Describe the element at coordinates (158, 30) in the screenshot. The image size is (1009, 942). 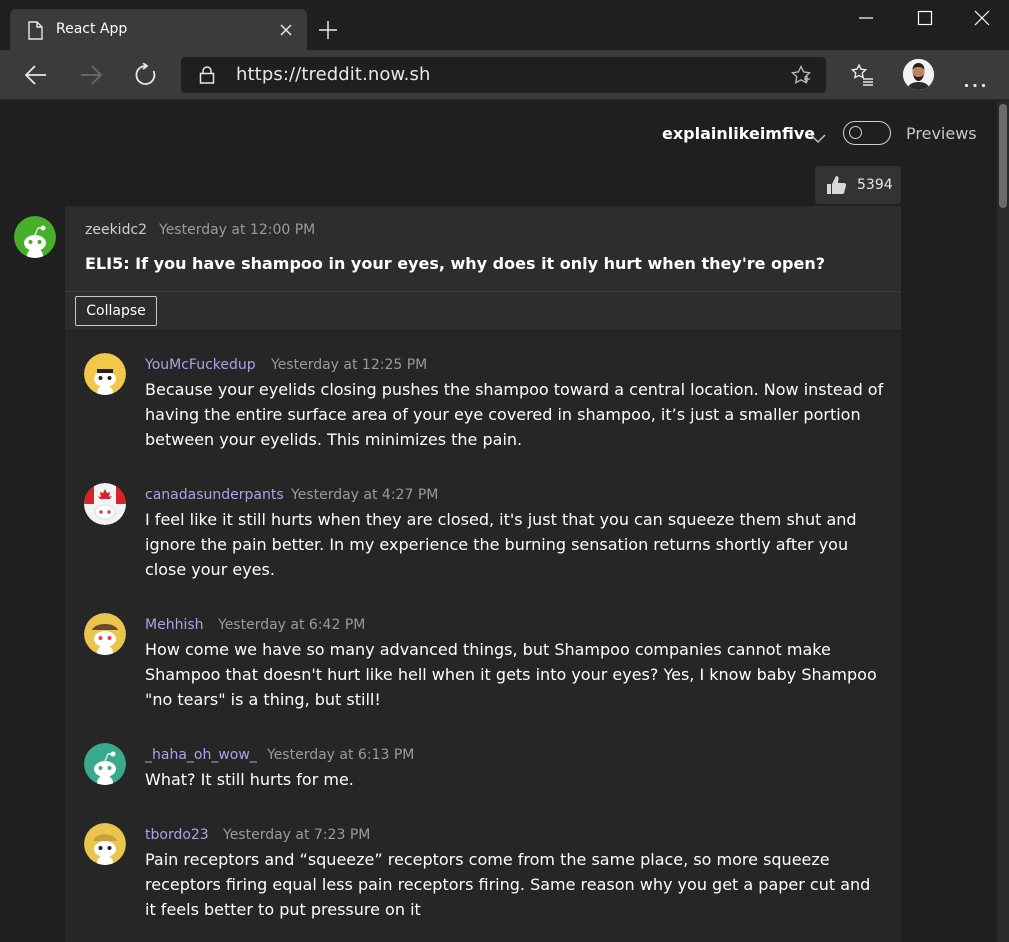
I see `browser-tab: React App` at that location.